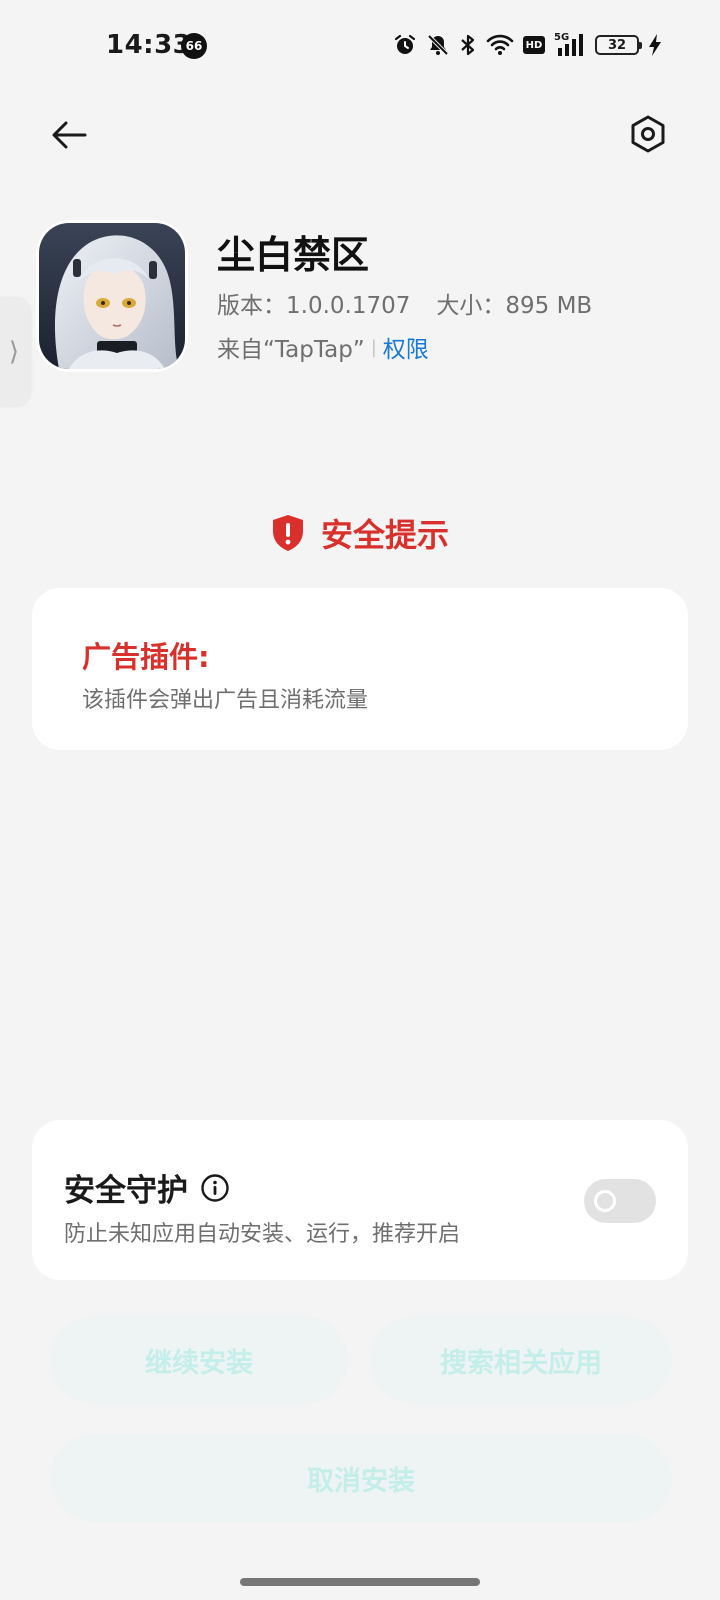 The image size is (720, 1600). I want to click on back-button, so click(69, 135).